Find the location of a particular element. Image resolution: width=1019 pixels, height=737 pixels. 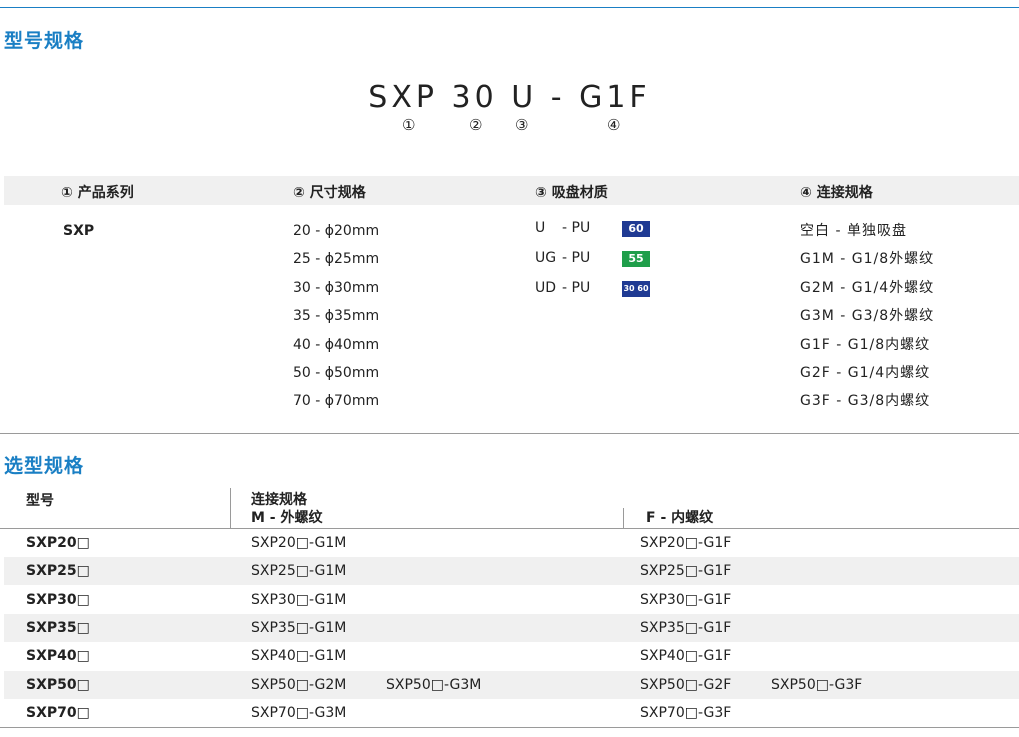

top-divider is located at coordinates (509, 7).